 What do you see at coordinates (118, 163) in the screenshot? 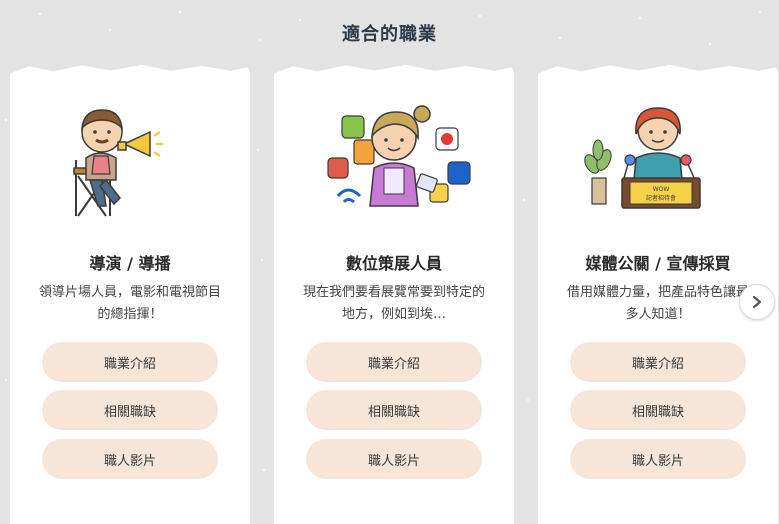
I see `director-illustration` at bounding box center [118, 163].